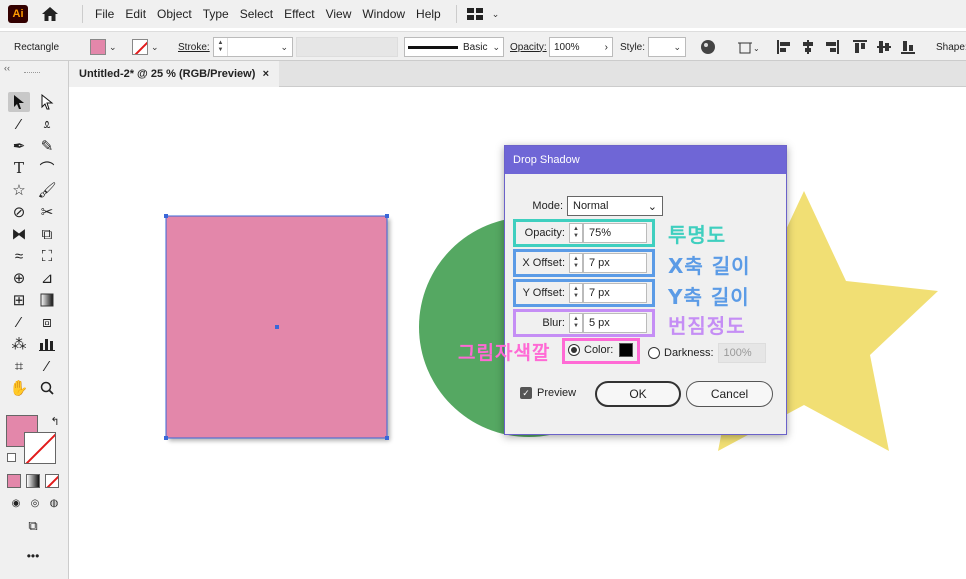 This screenshot has height=579, width=966. I want to click on gradient-tool-icon, so click(47, 300).